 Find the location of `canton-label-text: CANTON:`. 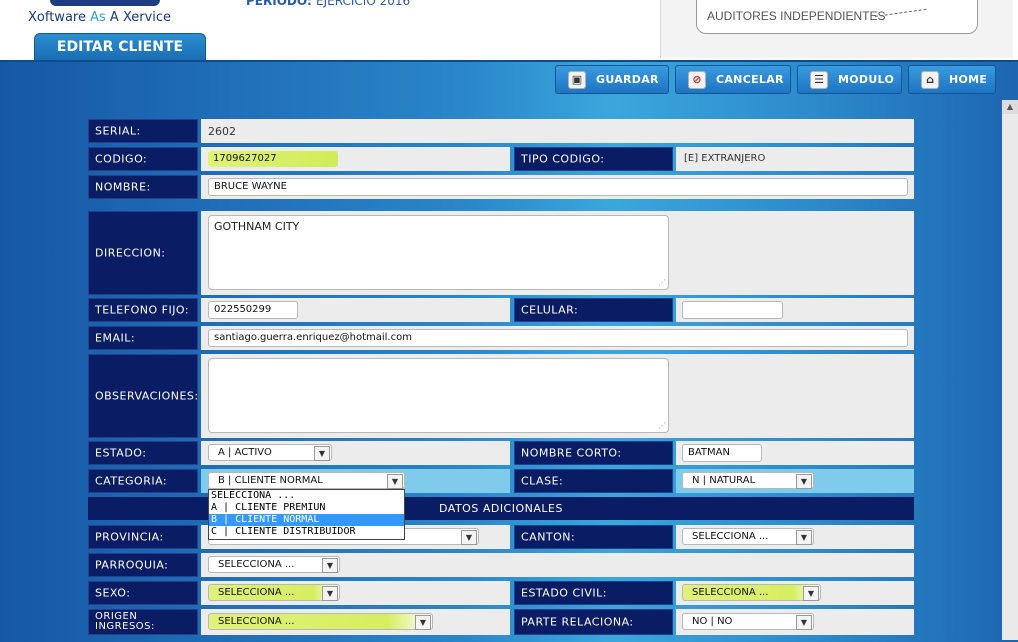

canton-label-text: CANTON: is located at coordinates (548, 537).